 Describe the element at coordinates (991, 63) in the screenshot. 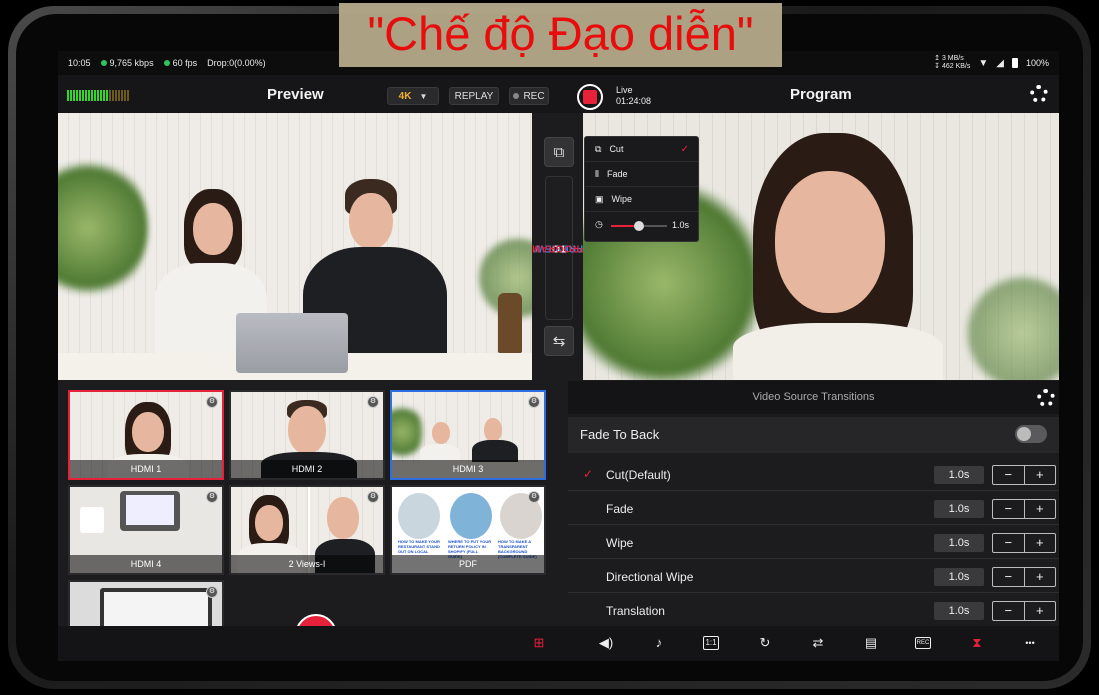

I see `status-right: ↥ 3 MB/s ↧ 462 KB/s ▼ ◢ 100%` at that location.